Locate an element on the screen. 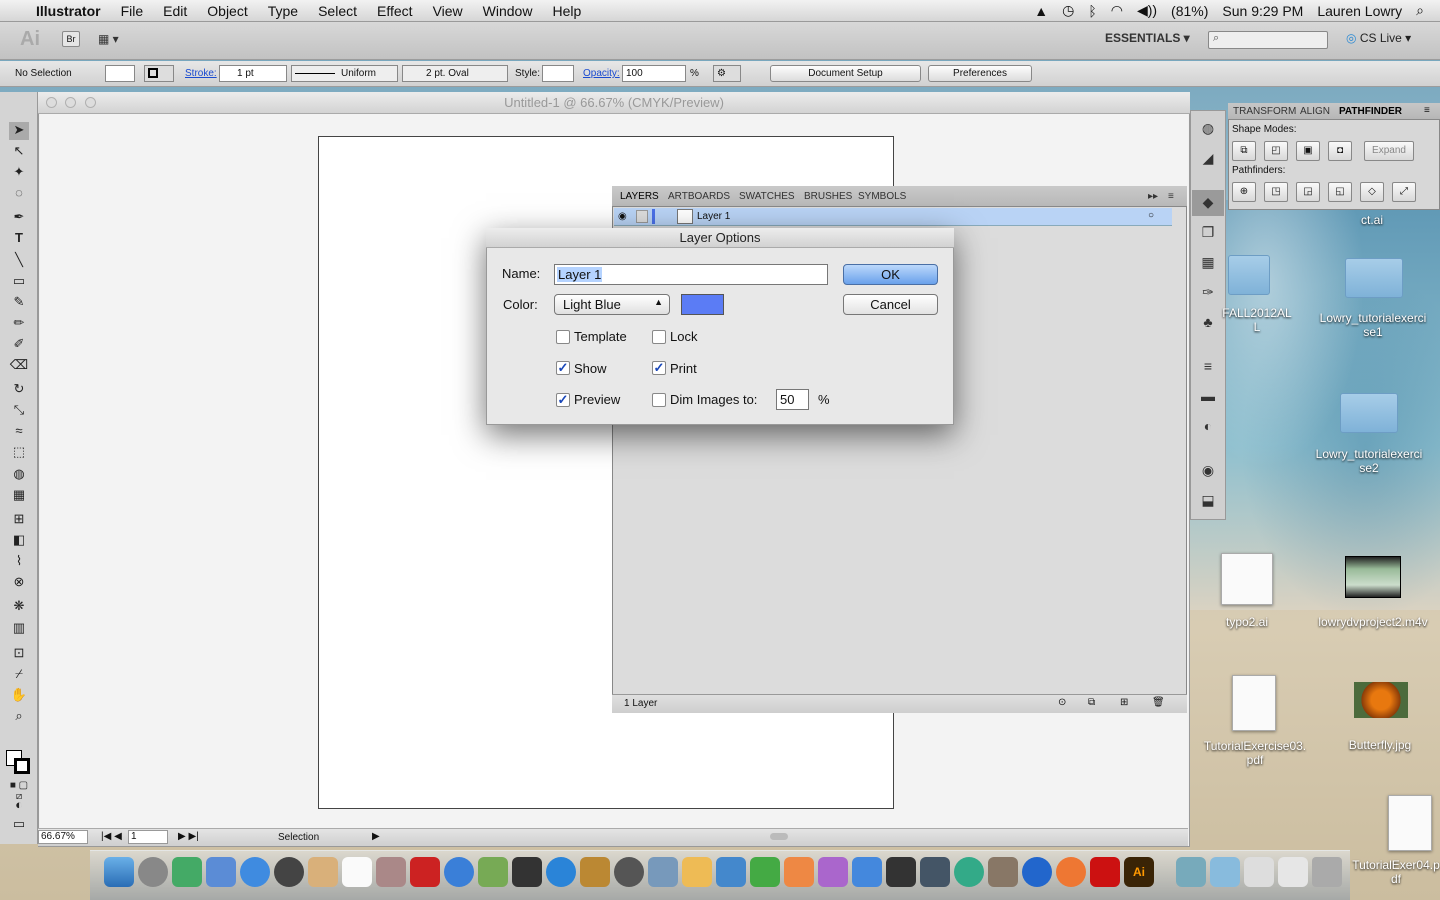 The width and height of the screenshot is (1440, 900). safari-icon is located at coordinates (561, 872).